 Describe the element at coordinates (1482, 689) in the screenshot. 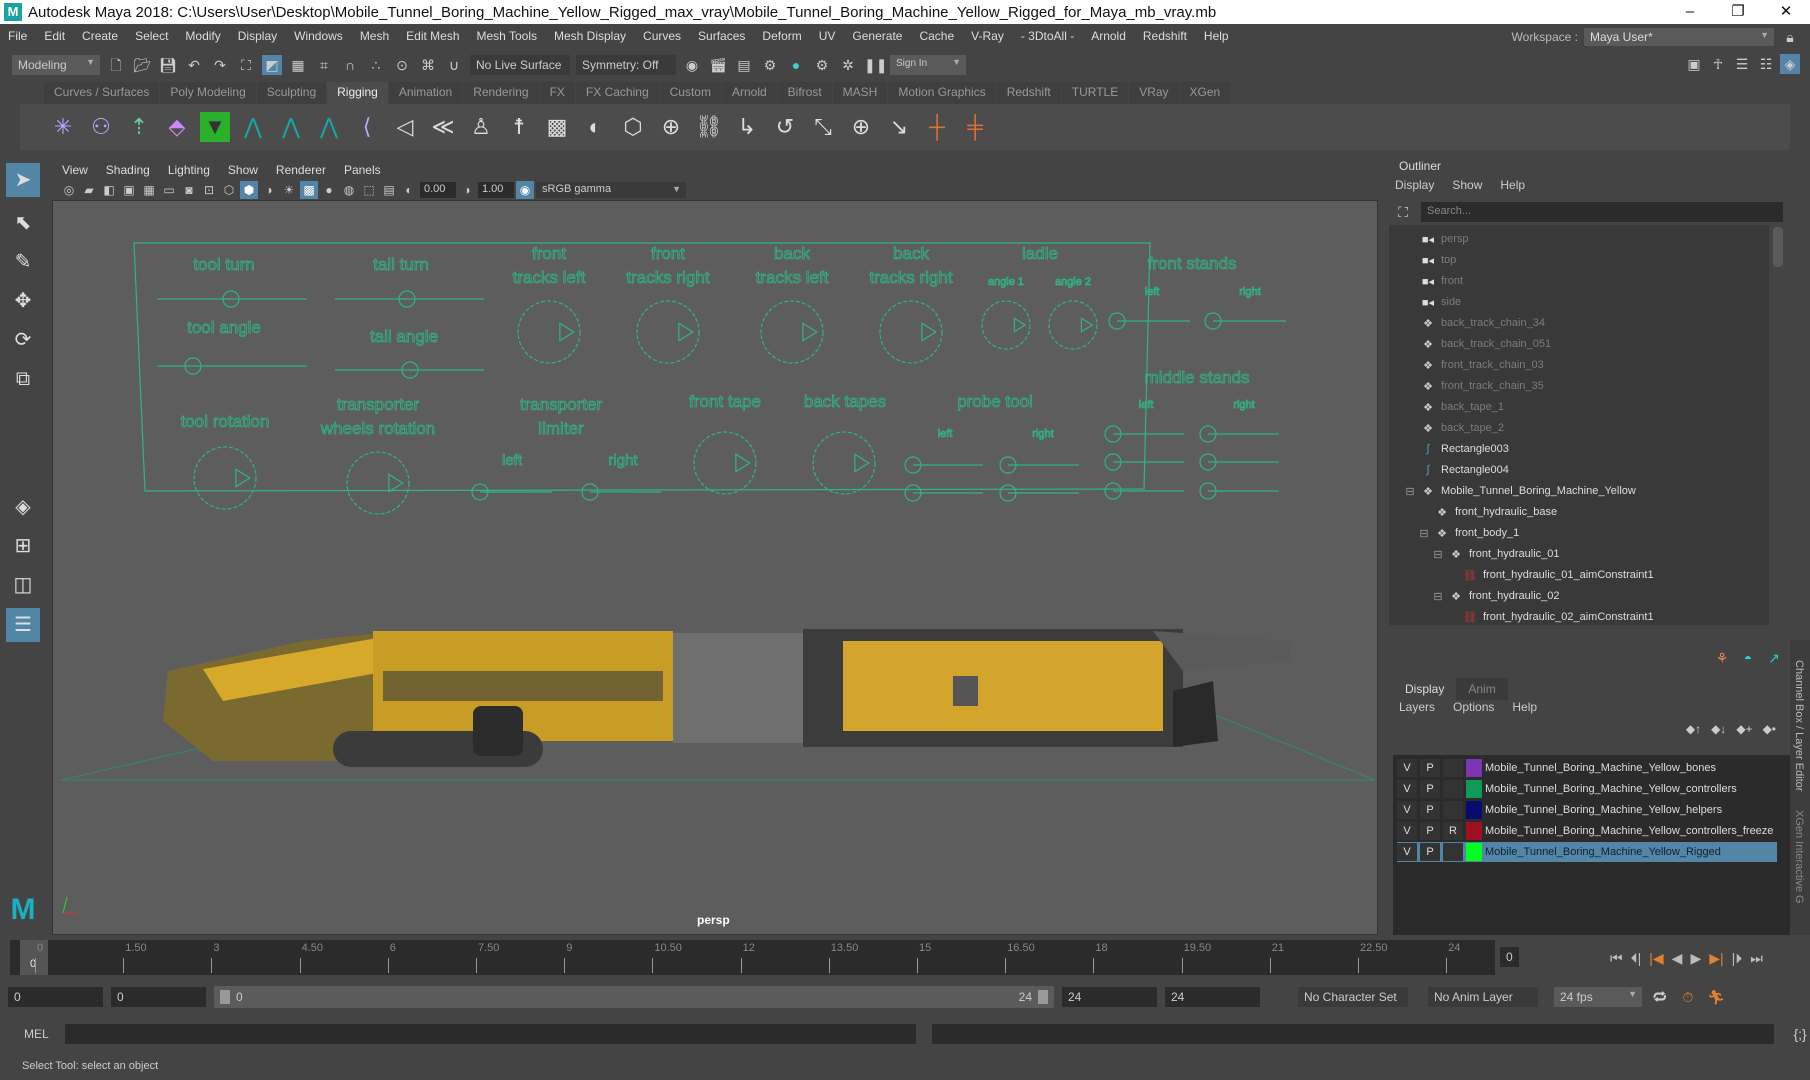

I see `layer-tab-anim: Anim` at that location.